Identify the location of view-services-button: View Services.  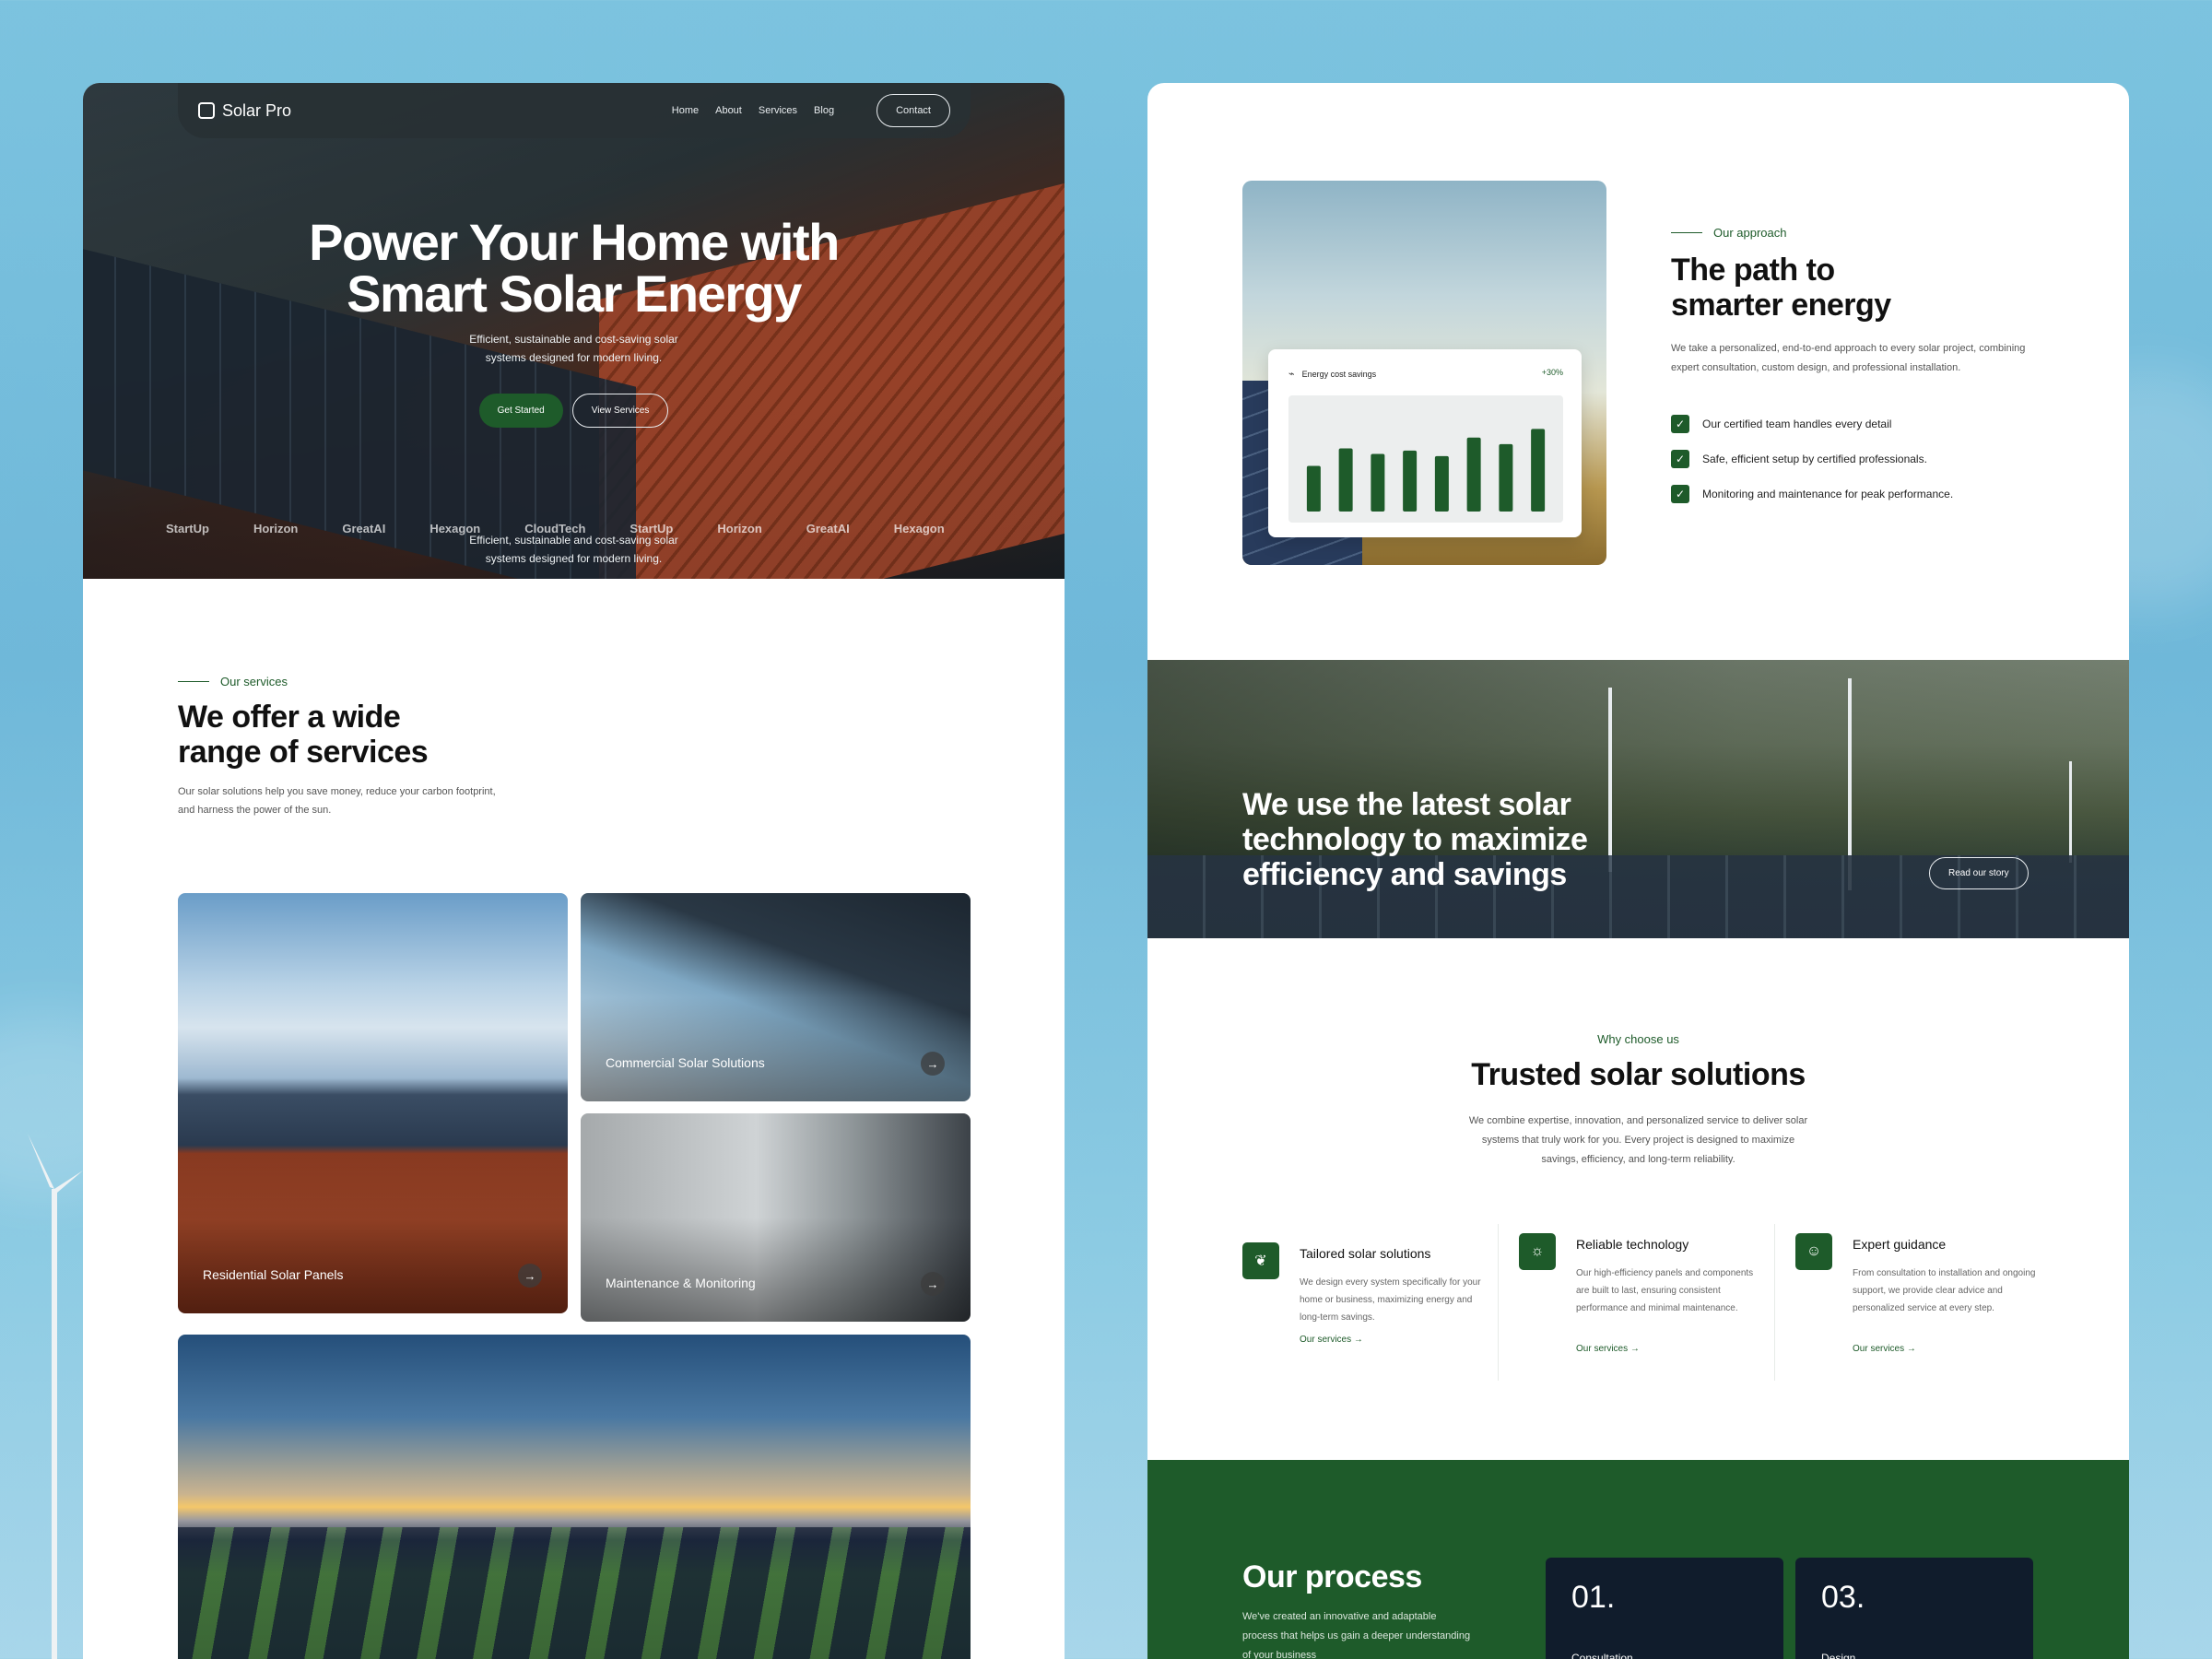
(620, 411).